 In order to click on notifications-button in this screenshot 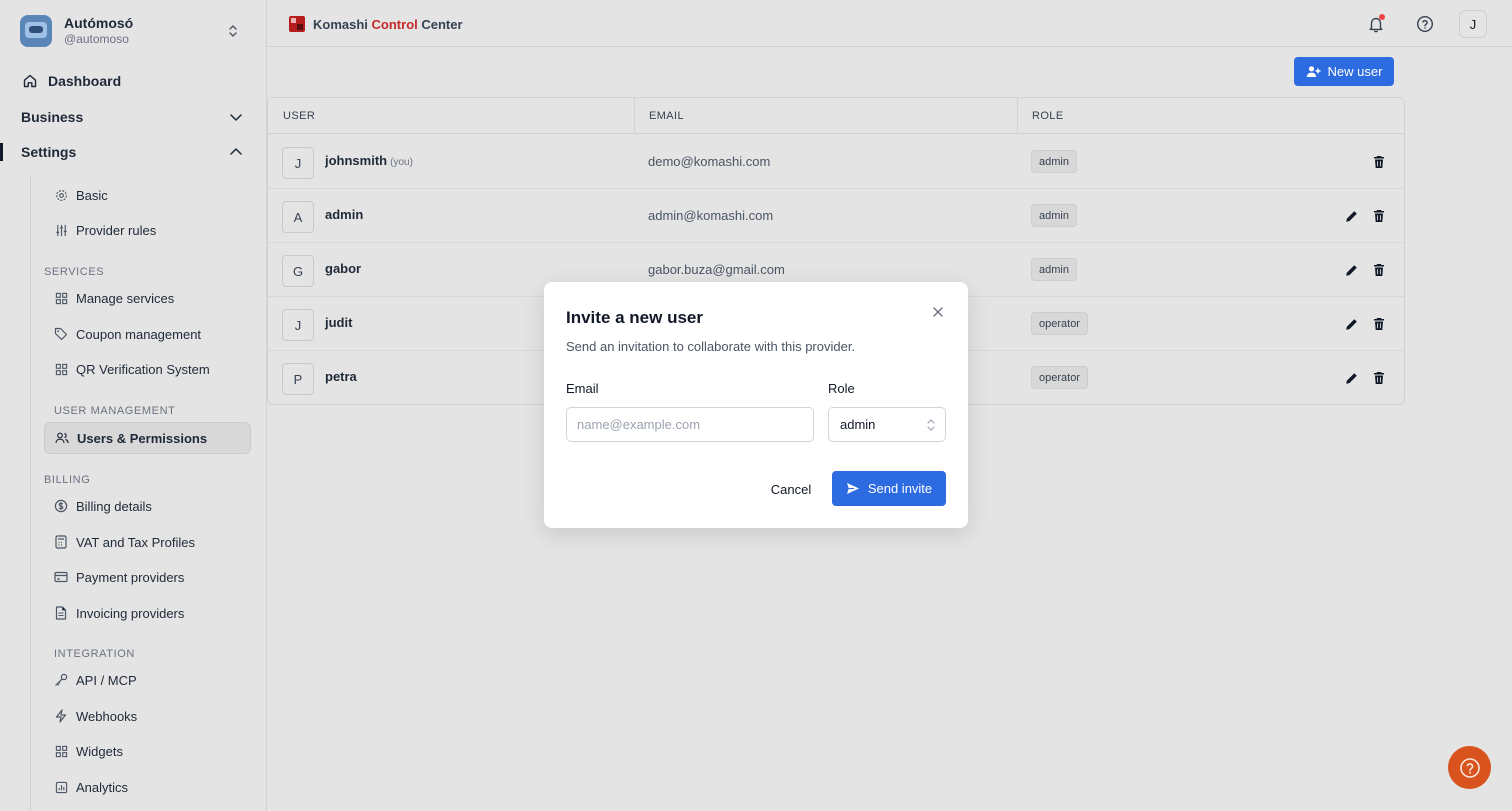, I will do `click(1376, 24)`.